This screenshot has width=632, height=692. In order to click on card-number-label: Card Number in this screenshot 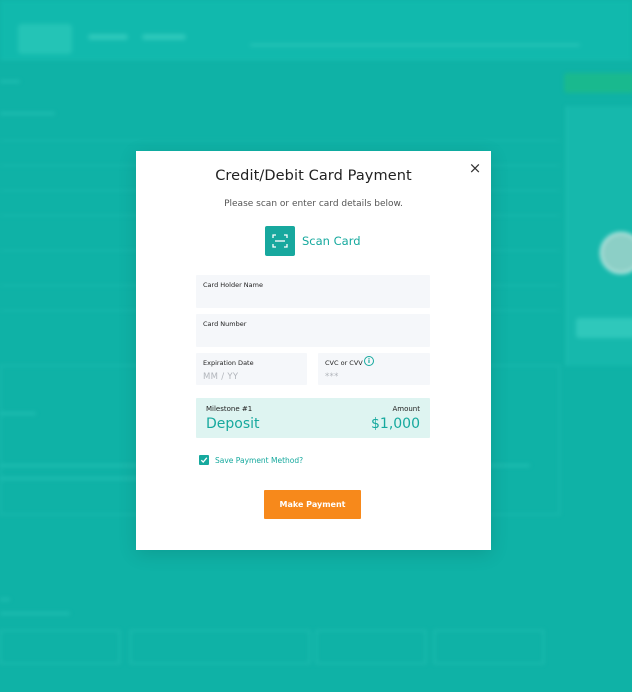, I will do `click(225, 324)`.